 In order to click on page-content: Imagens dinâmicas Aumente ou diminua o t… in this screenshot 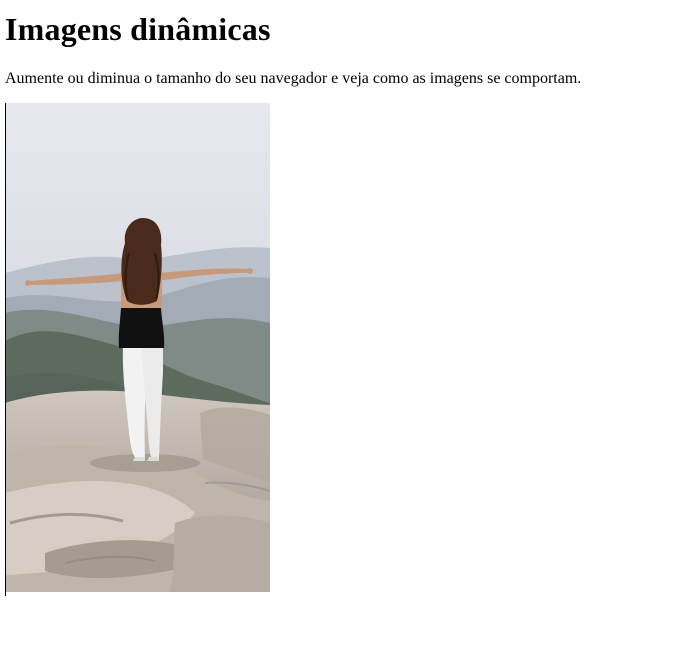, I will do `click(343, 44)`.